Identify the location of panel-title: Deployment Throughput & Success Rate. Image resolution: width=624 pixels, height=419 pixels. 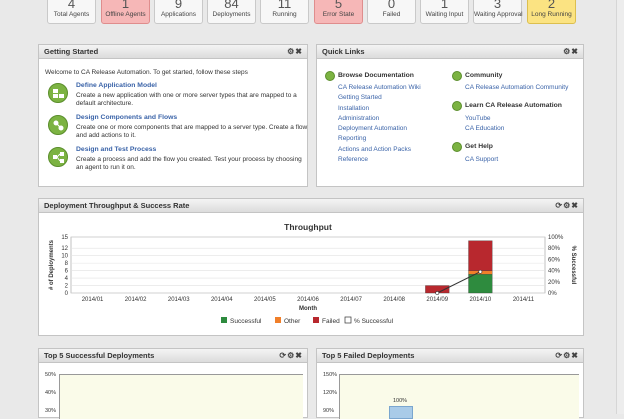
(117, 205).